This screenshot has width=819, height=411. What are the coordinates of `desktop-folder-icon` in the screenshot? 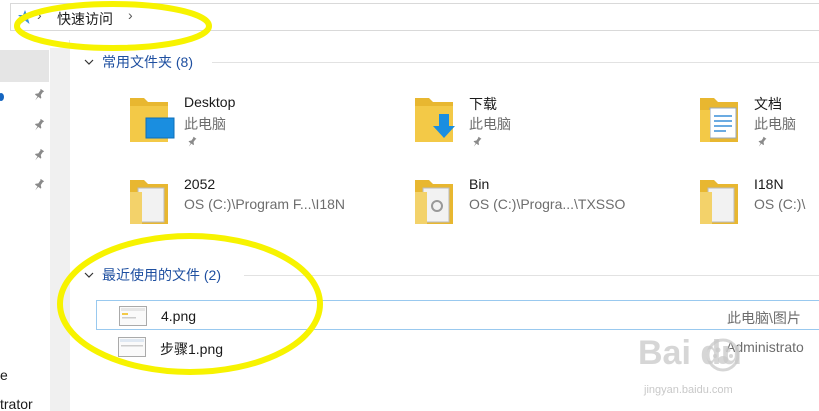 It's located at (152, 120).